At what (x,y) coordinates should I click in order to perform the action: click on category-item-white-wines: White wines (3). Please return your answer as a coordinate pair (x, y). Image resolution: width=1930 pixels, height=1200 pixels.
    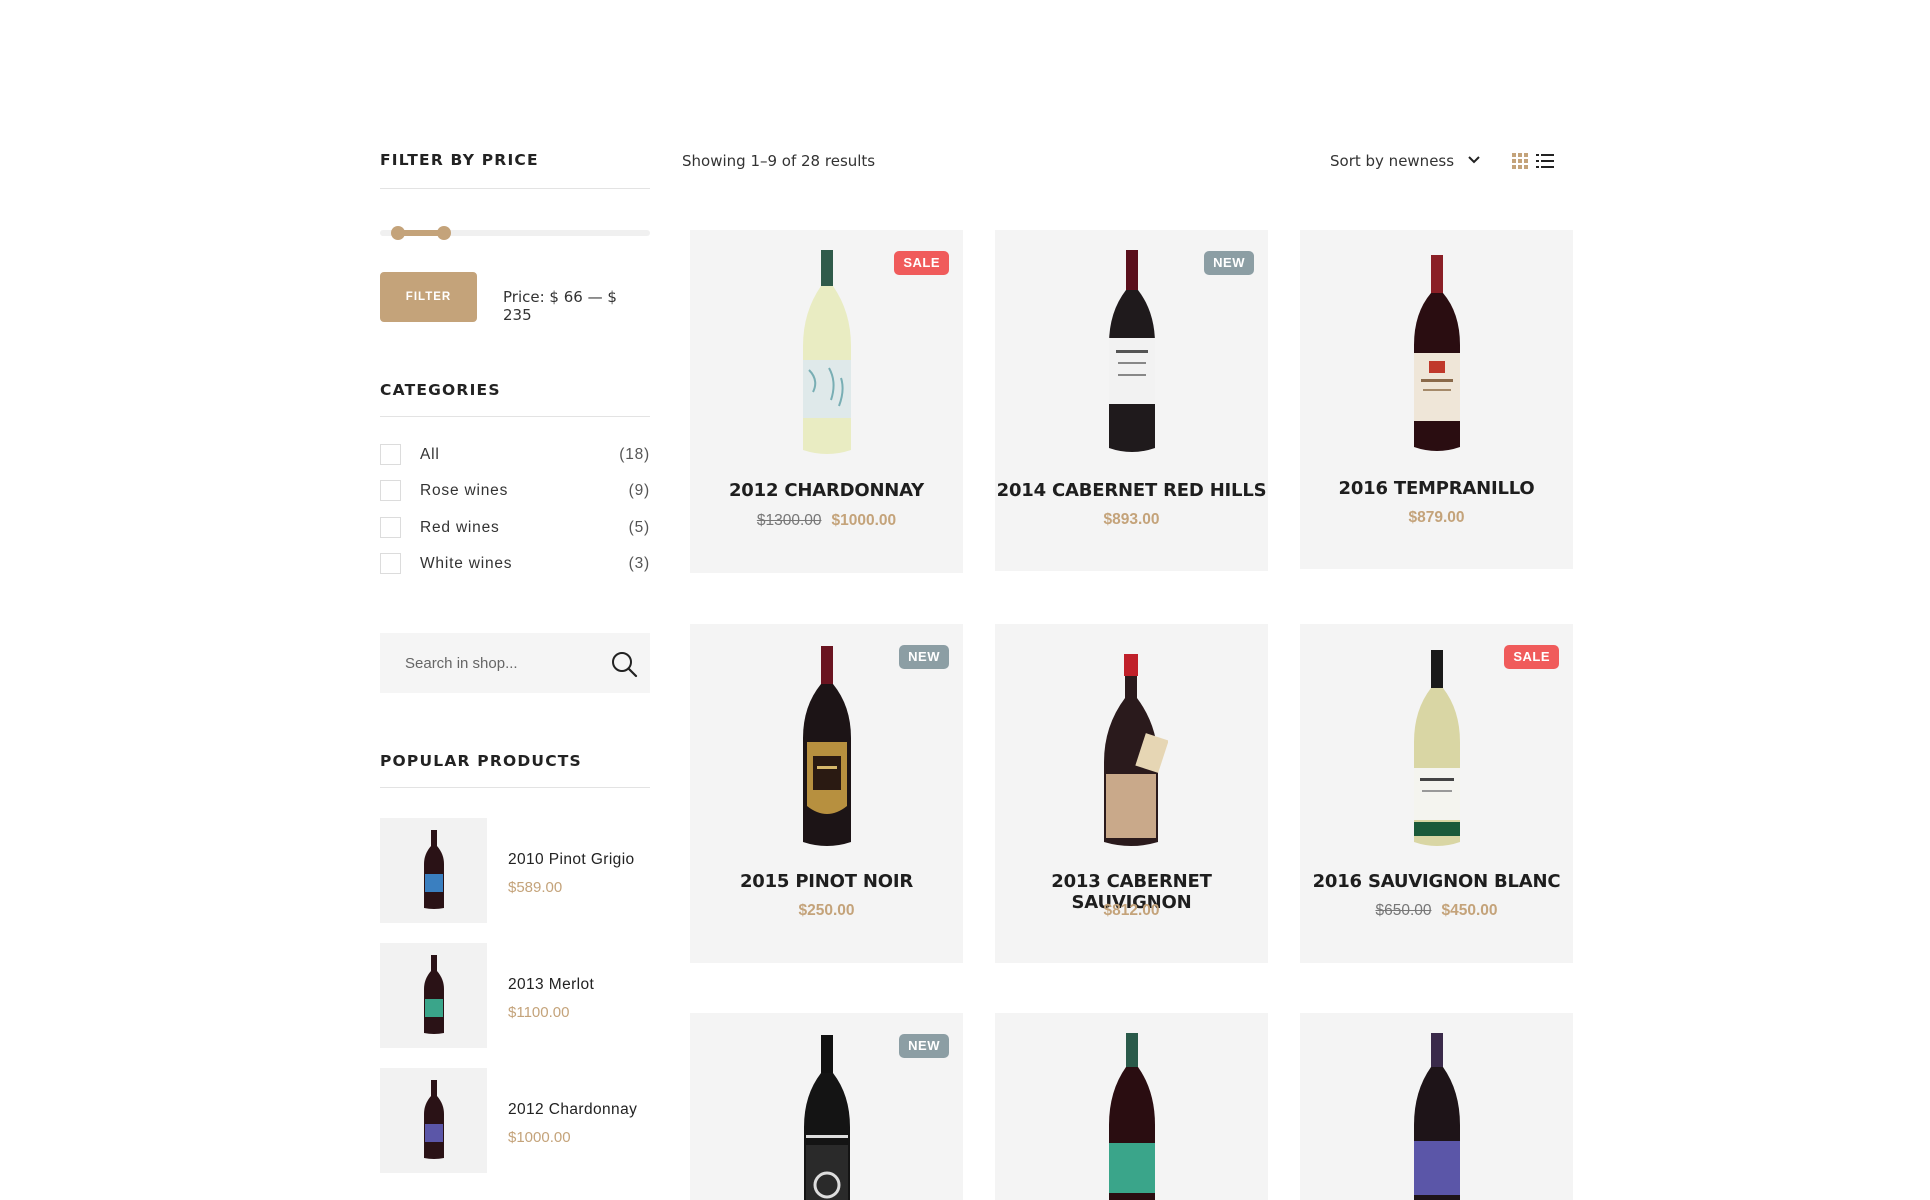
    Looking at the image, I should click on (515, 563).